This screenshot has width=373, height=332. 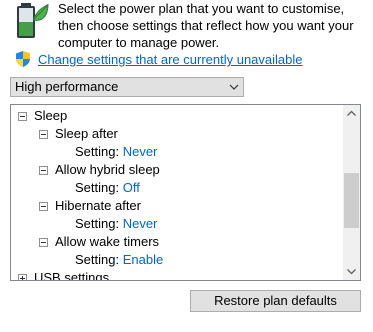 I want to click on tree-item-sleep-after: Sleep after, so click(x=86, y=134).